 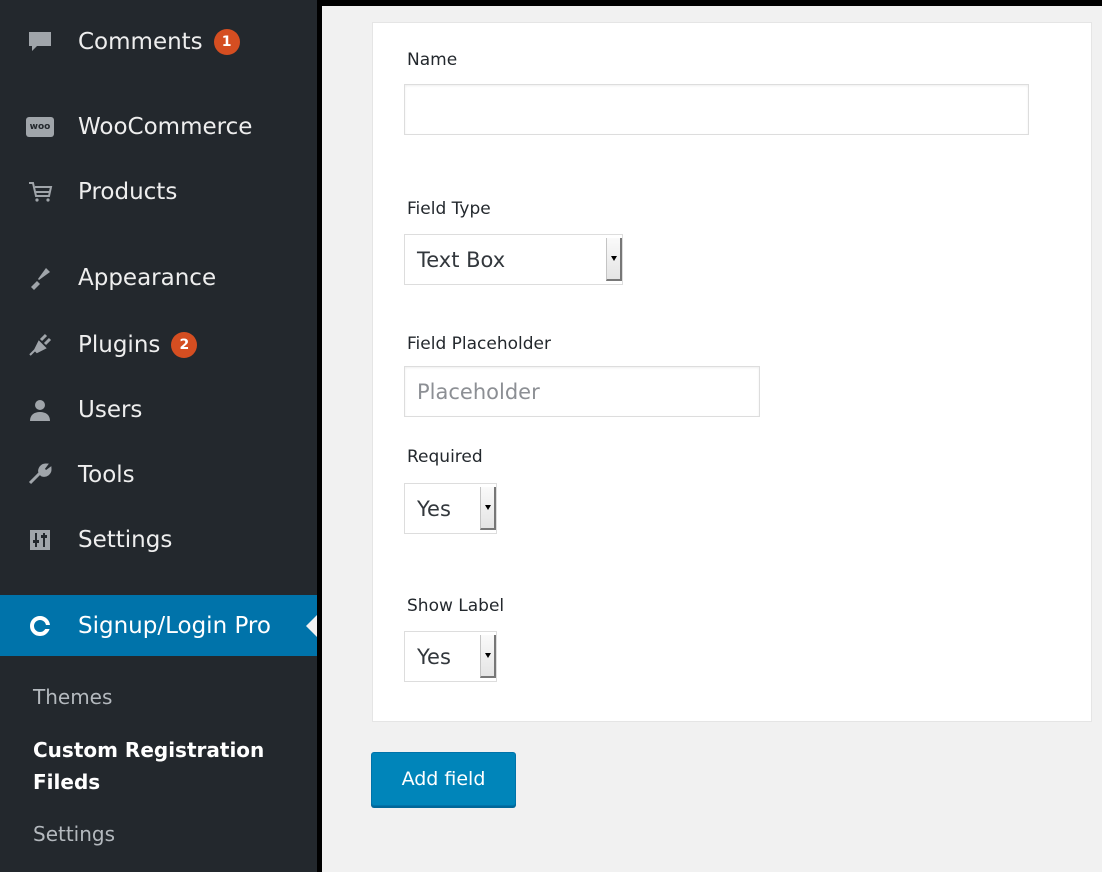 I want to click on show-label-label: Show Label, so click(x=456, y=606).